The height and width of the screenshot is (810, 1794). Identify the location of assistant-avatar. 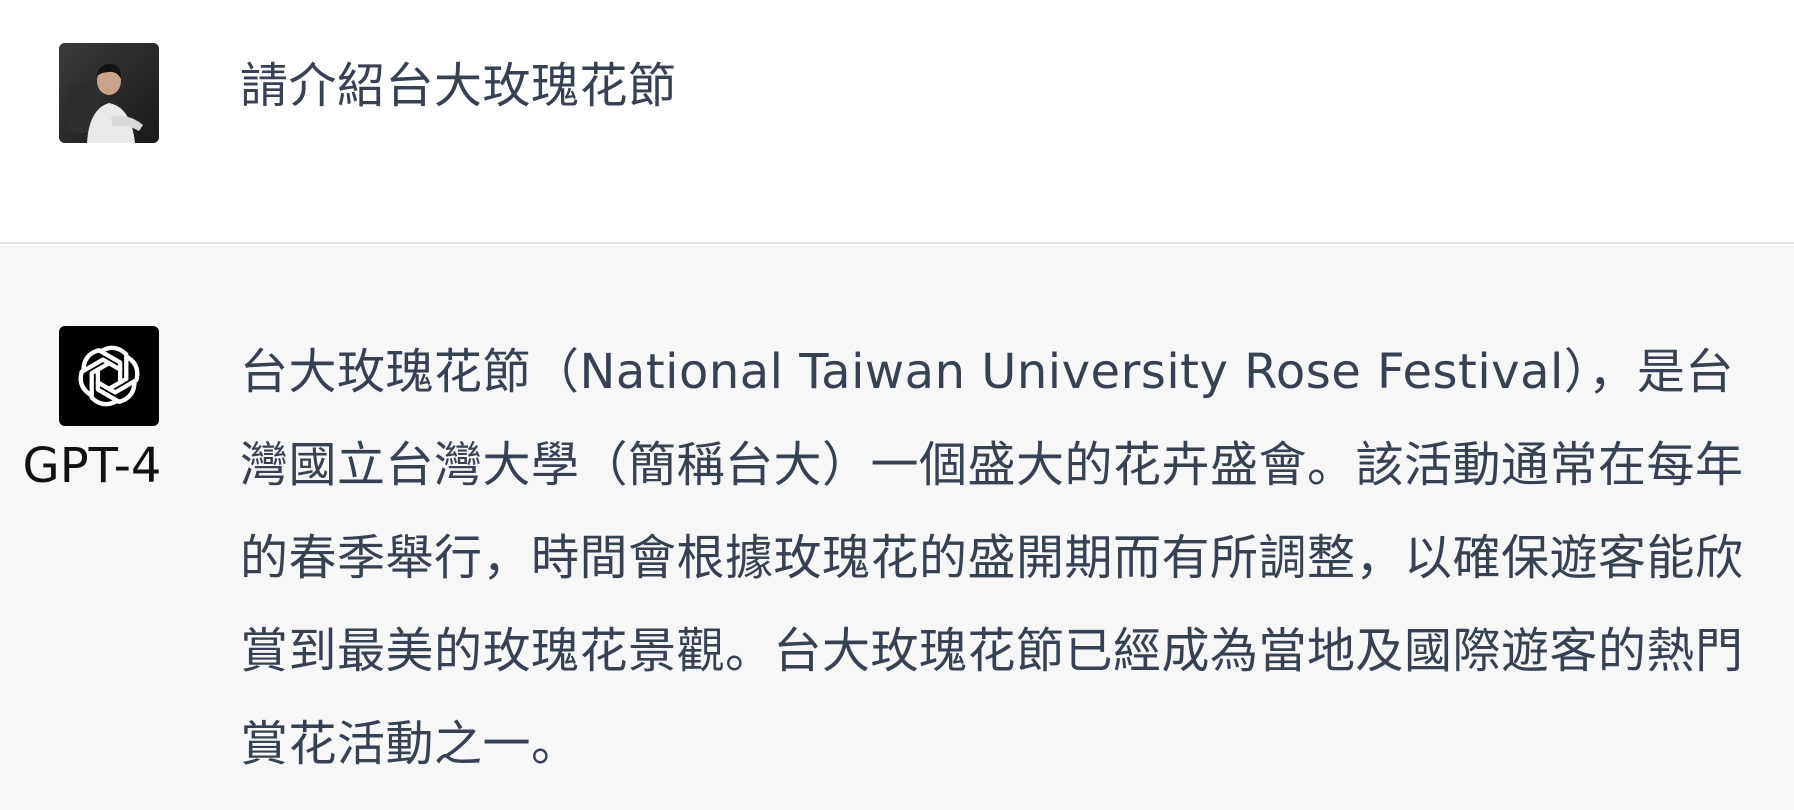
(109, 376).